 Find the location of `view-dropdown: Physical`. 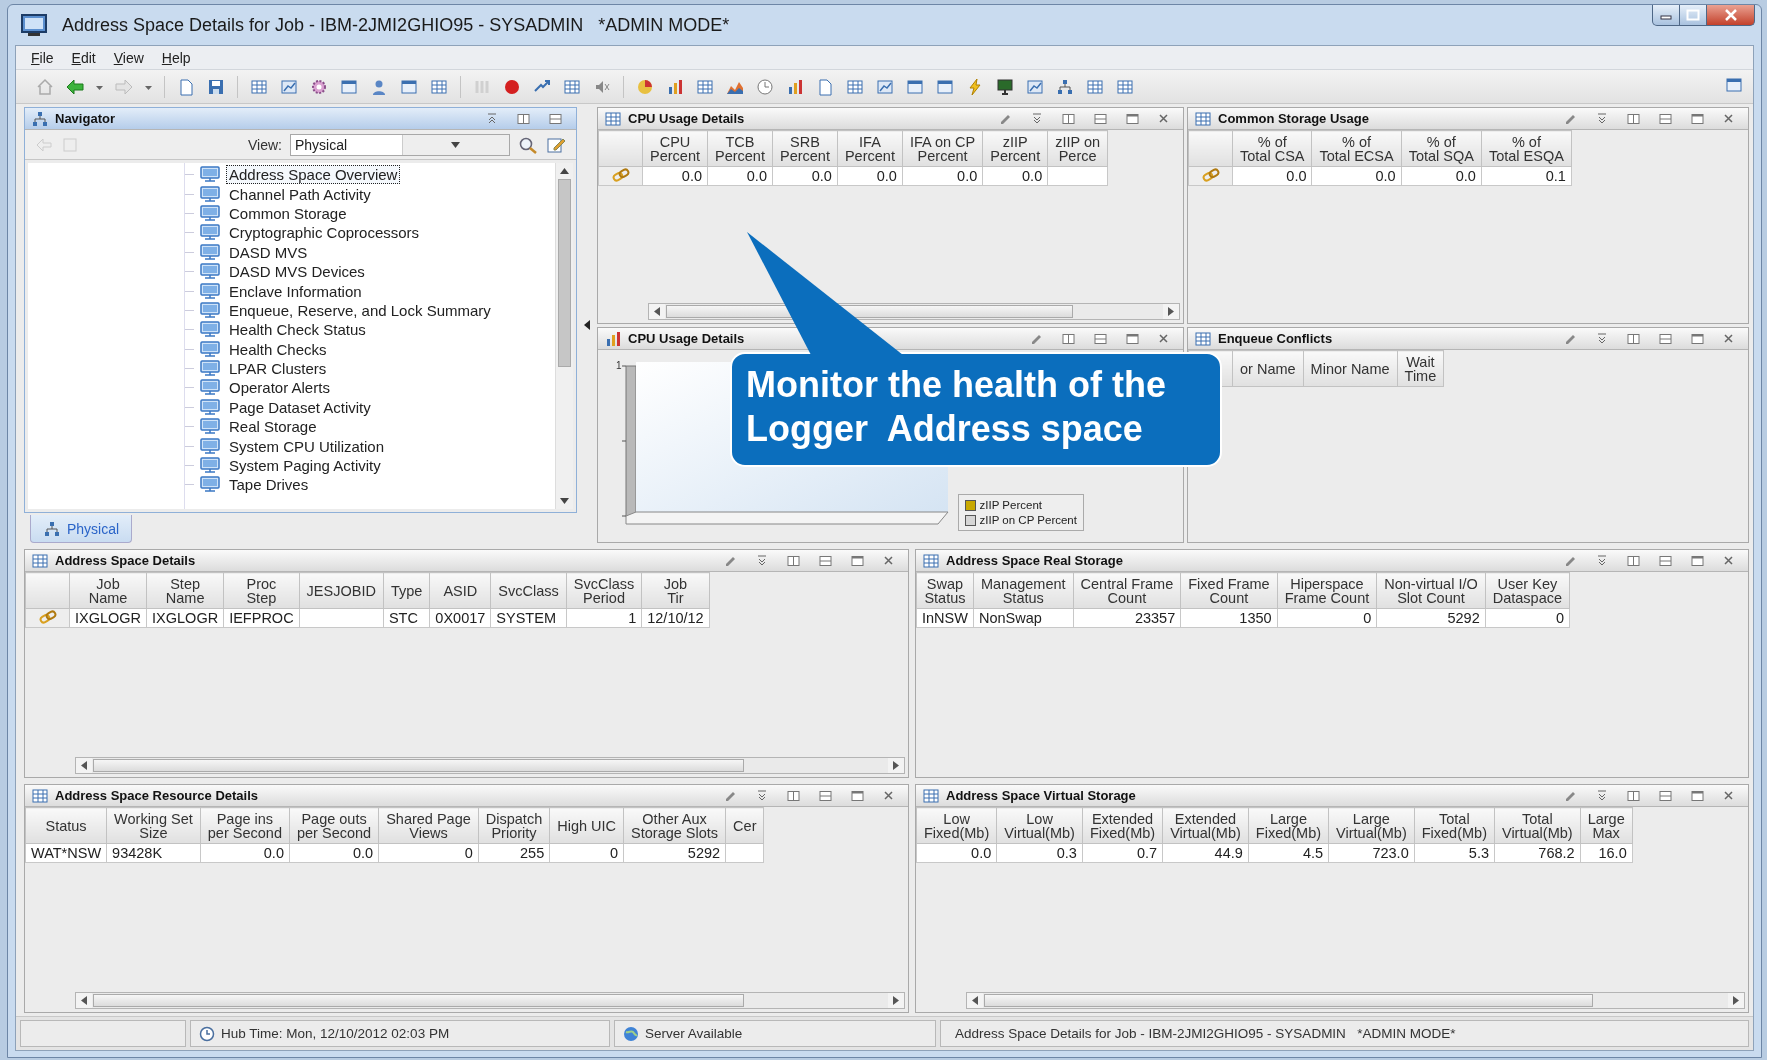

view-dropdown: Physical is located at coordinates (400, 144).